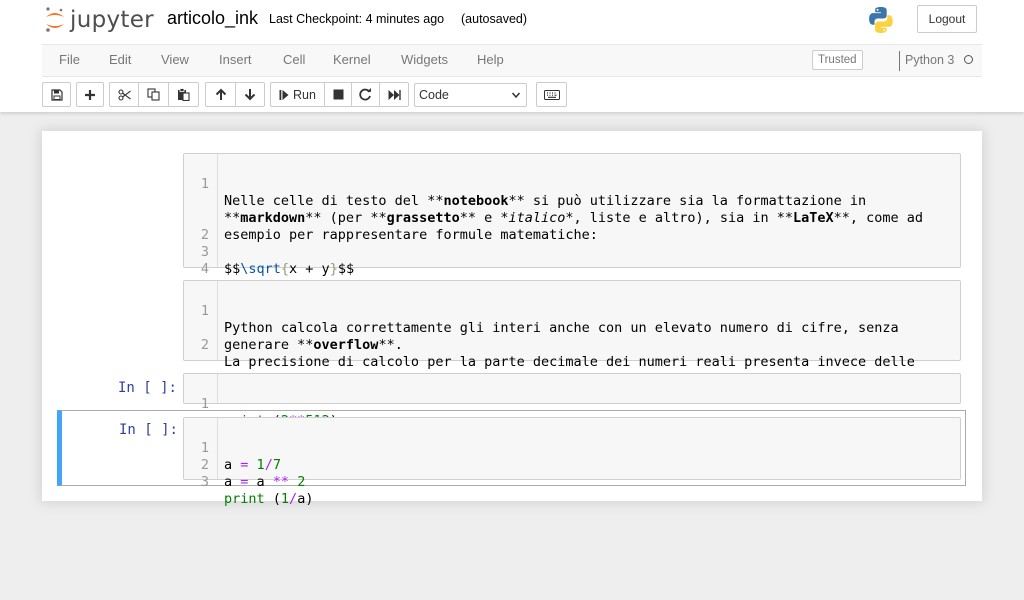 The width and height of the screenshot is (1024, 600). I want to click on plus-icon, so click(90, 94).